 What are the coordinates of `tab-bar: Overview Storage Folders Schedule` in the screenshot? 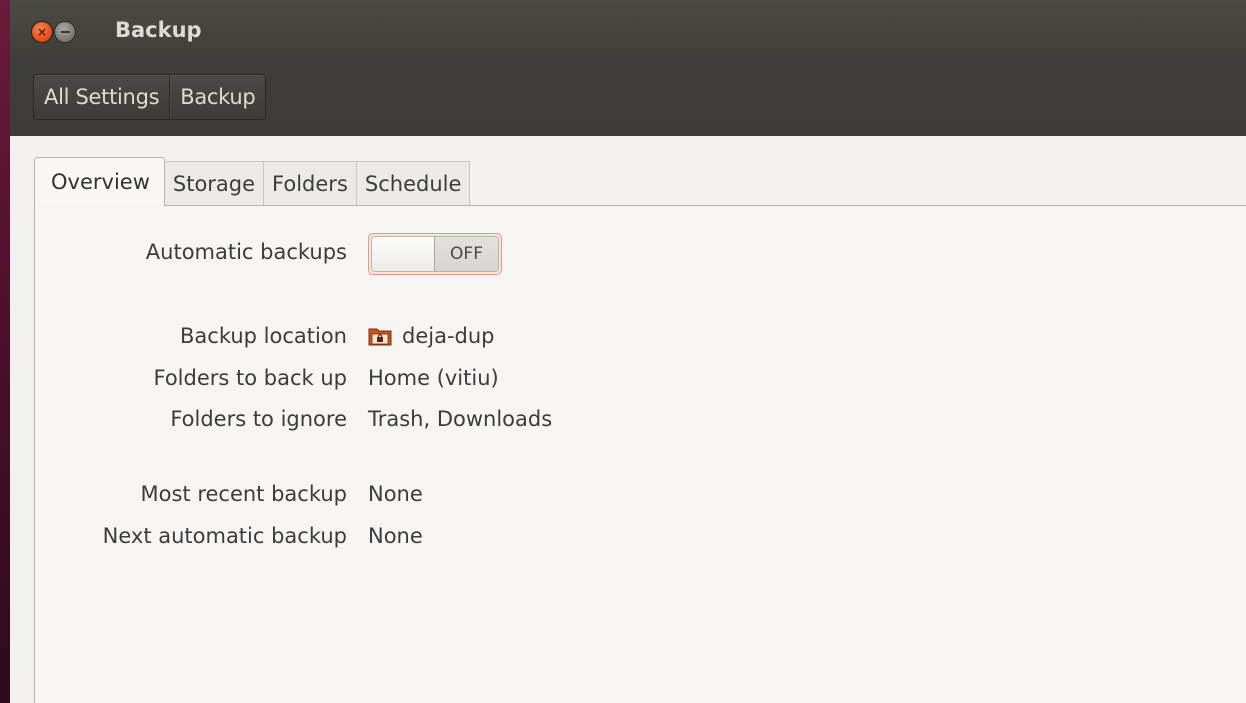 It's located at (252, 181).